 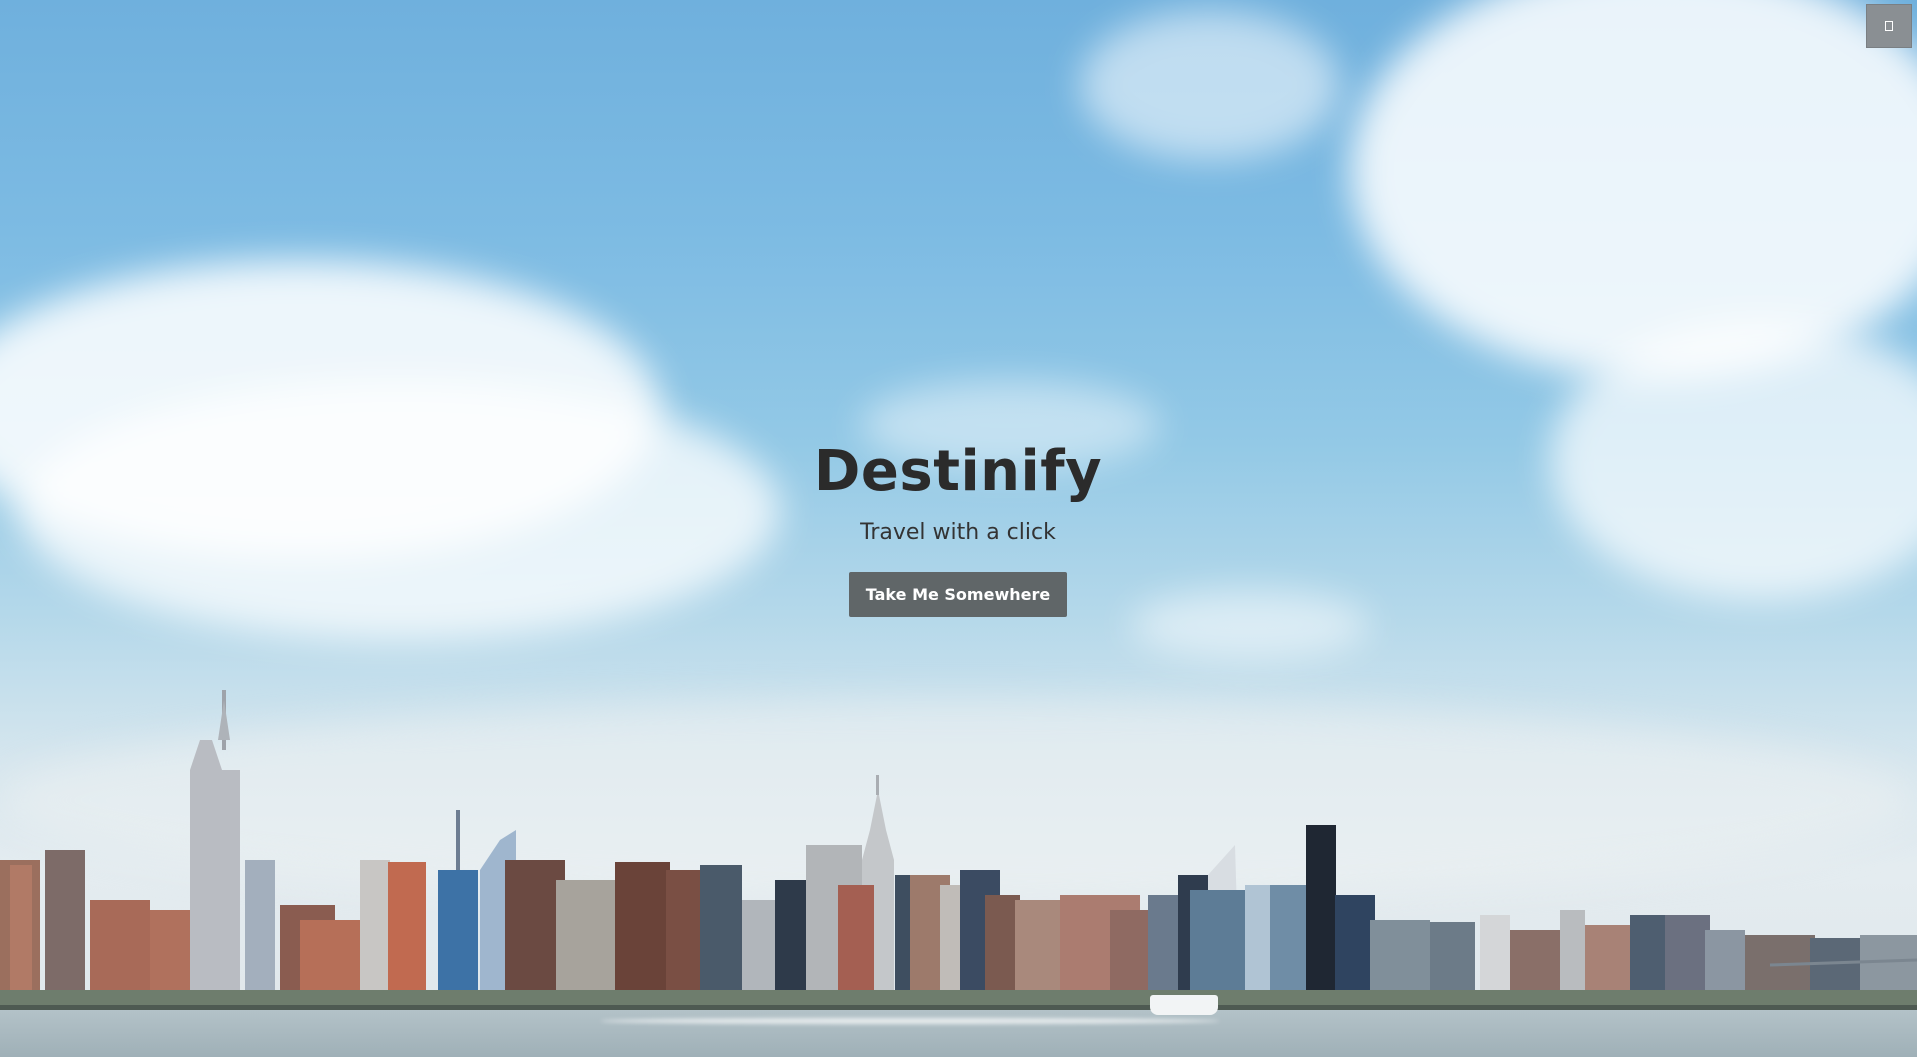 What do you see at coordinates (958, 594) in the screenshot?
I see `take-me-somewhere-button: Take Me Somewhere` at bounding box center [958, 594].